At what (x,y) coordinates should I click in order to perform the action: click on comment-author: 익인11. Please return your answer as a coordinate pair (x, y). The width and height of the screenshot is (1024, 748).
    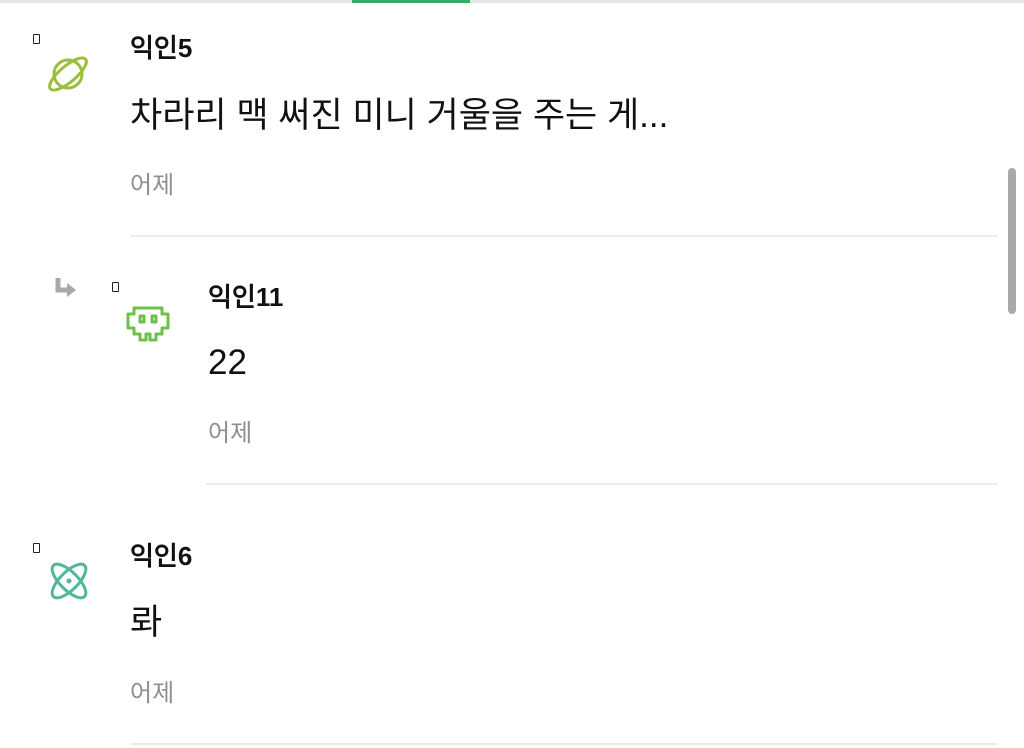
    Looking at the image, I should click on (245, 297).